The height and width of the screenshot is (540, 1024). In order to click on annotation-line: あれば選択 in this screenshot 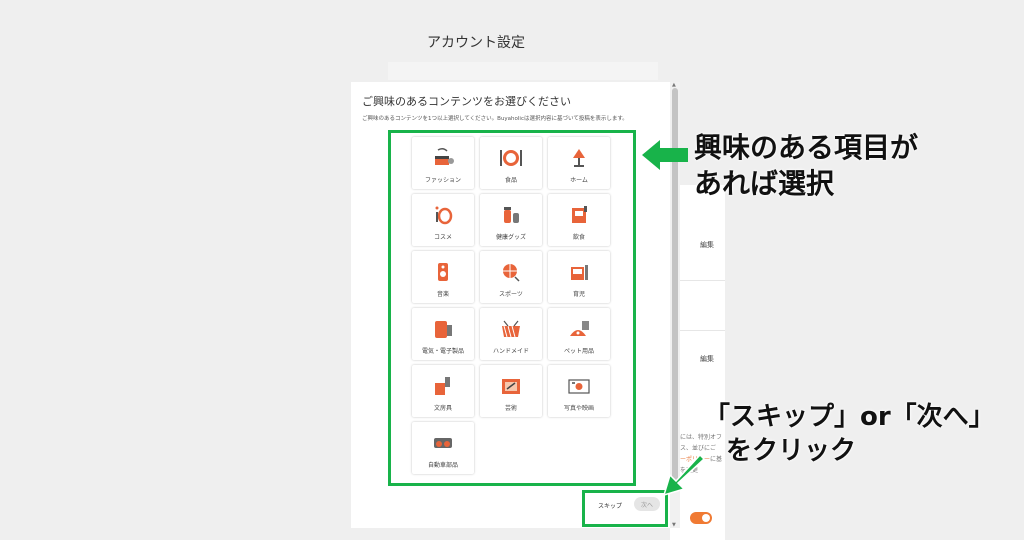, I will do `click(764, 183)`.